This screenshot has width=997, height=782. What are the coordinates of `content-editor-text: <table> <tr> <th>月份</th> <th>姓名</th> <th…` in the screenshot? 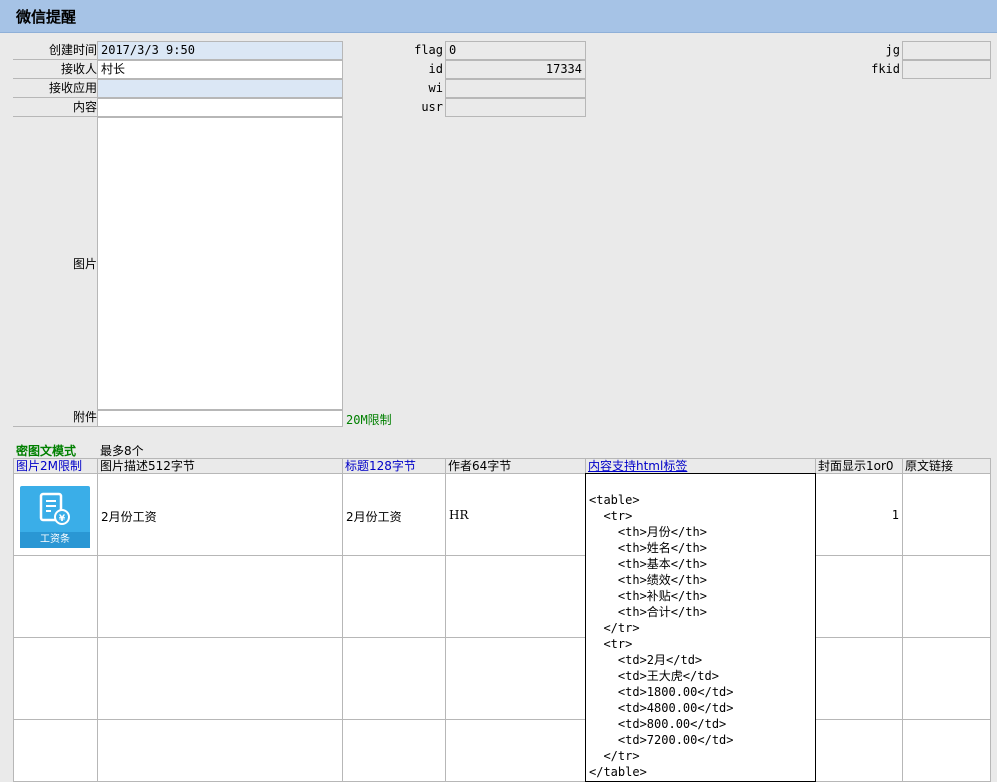 It's located at (661, 636).